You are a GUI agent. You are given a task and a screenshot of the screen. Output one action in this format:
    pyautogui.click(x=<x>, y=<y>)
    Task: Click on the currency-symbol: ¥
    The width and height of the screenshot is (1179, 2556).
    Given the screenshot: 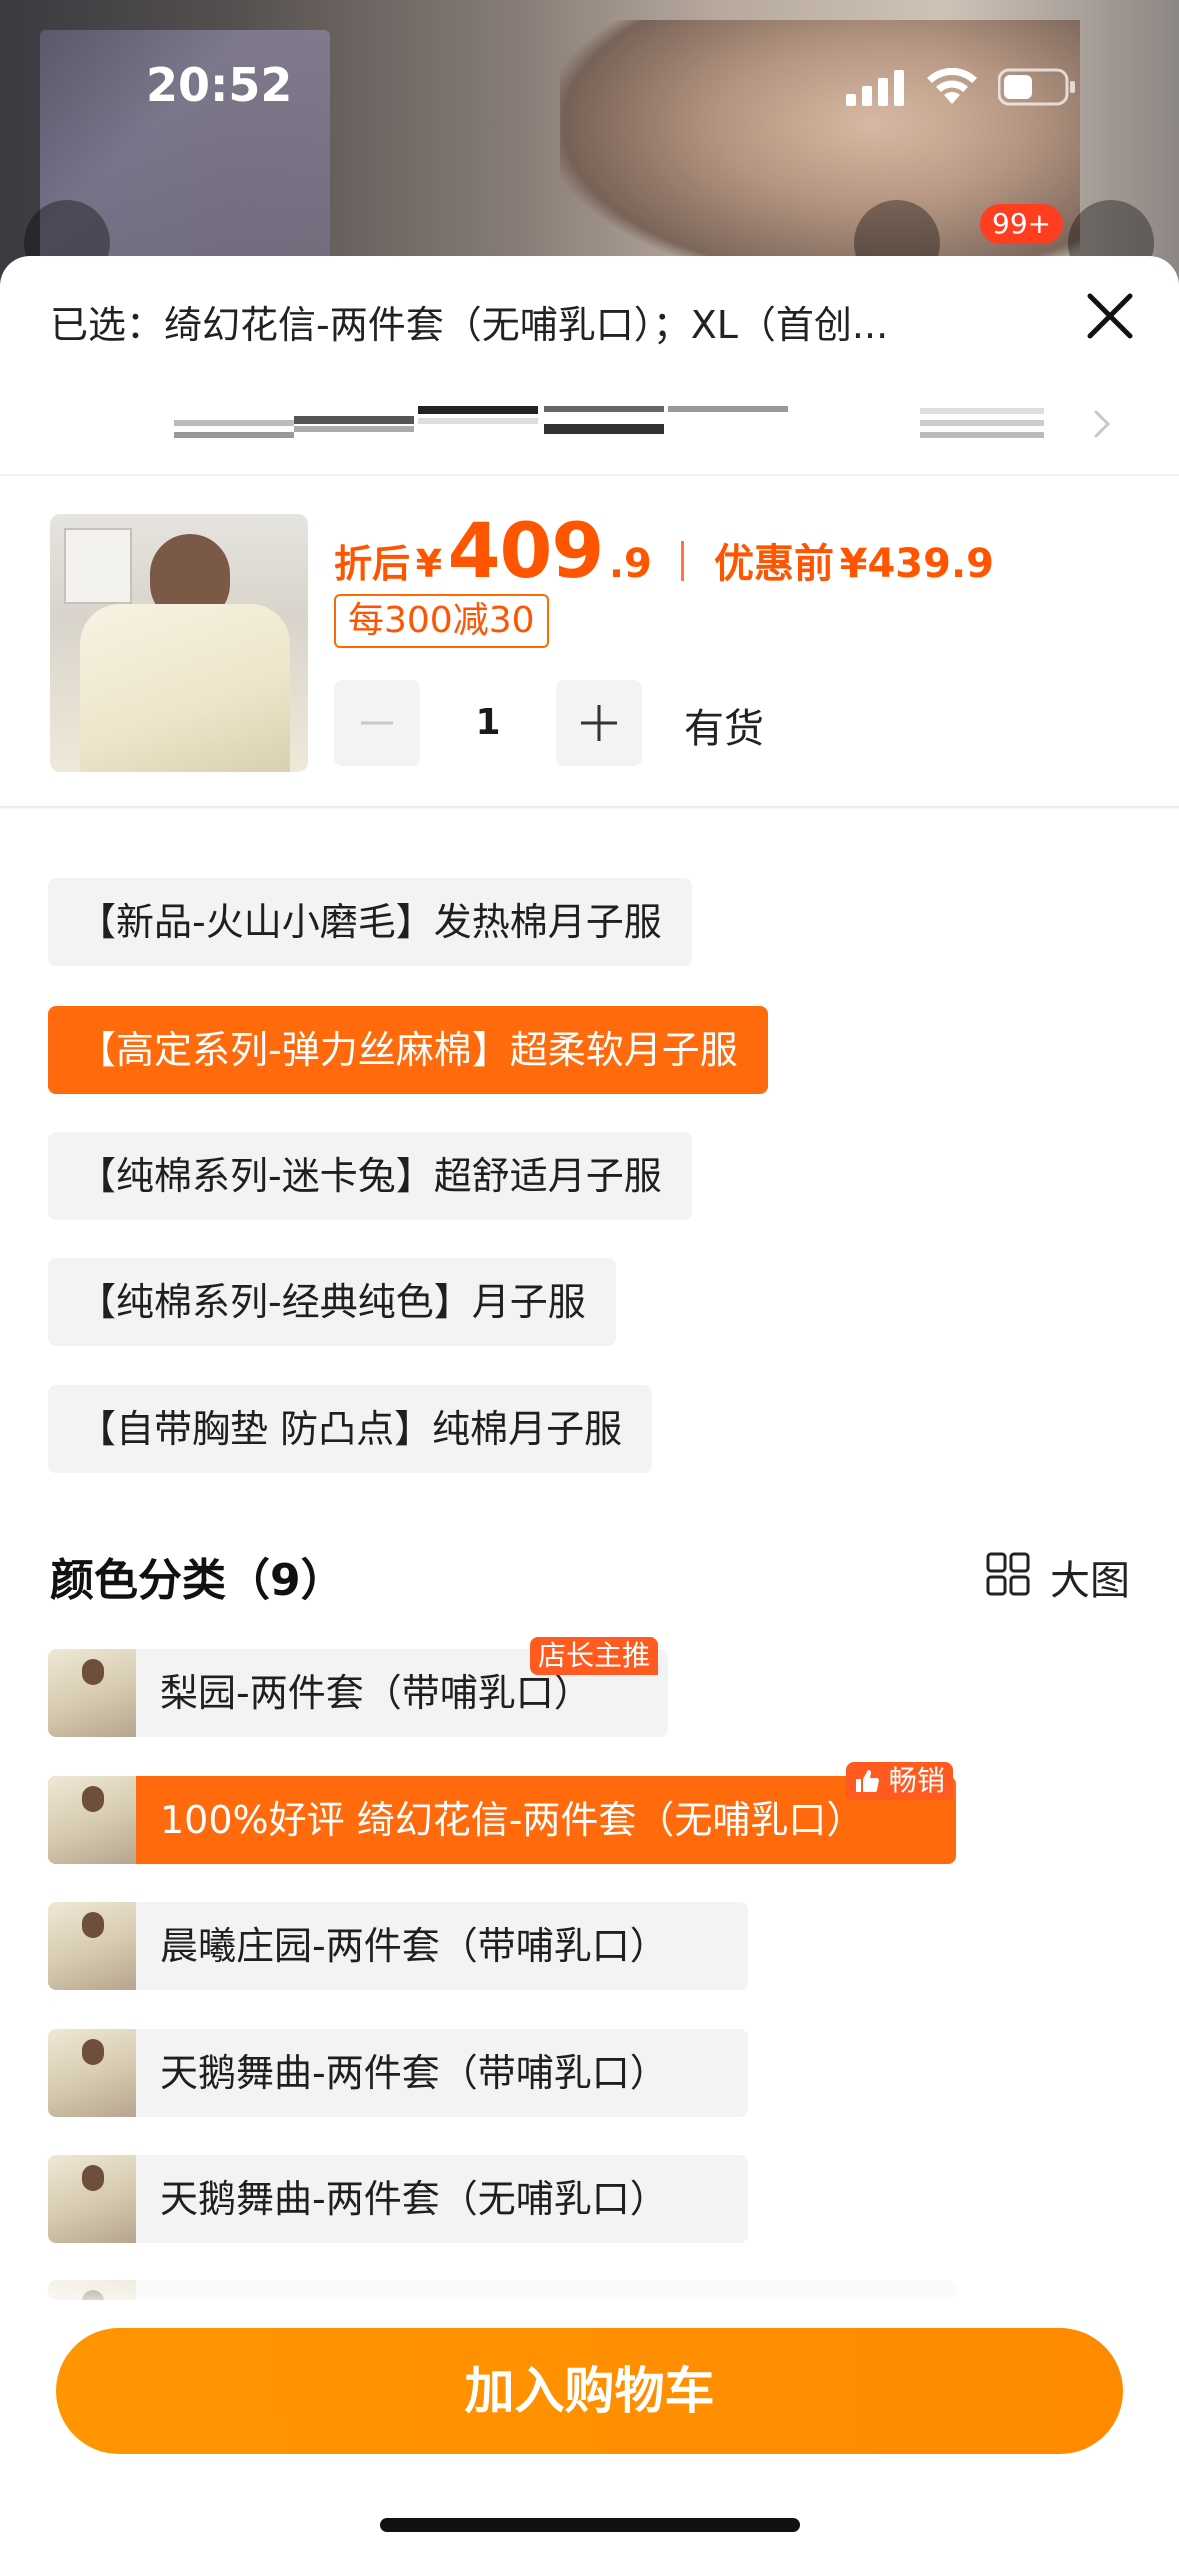 What is the action you would take?
    pyautogui.click(x=429, y=564)
    